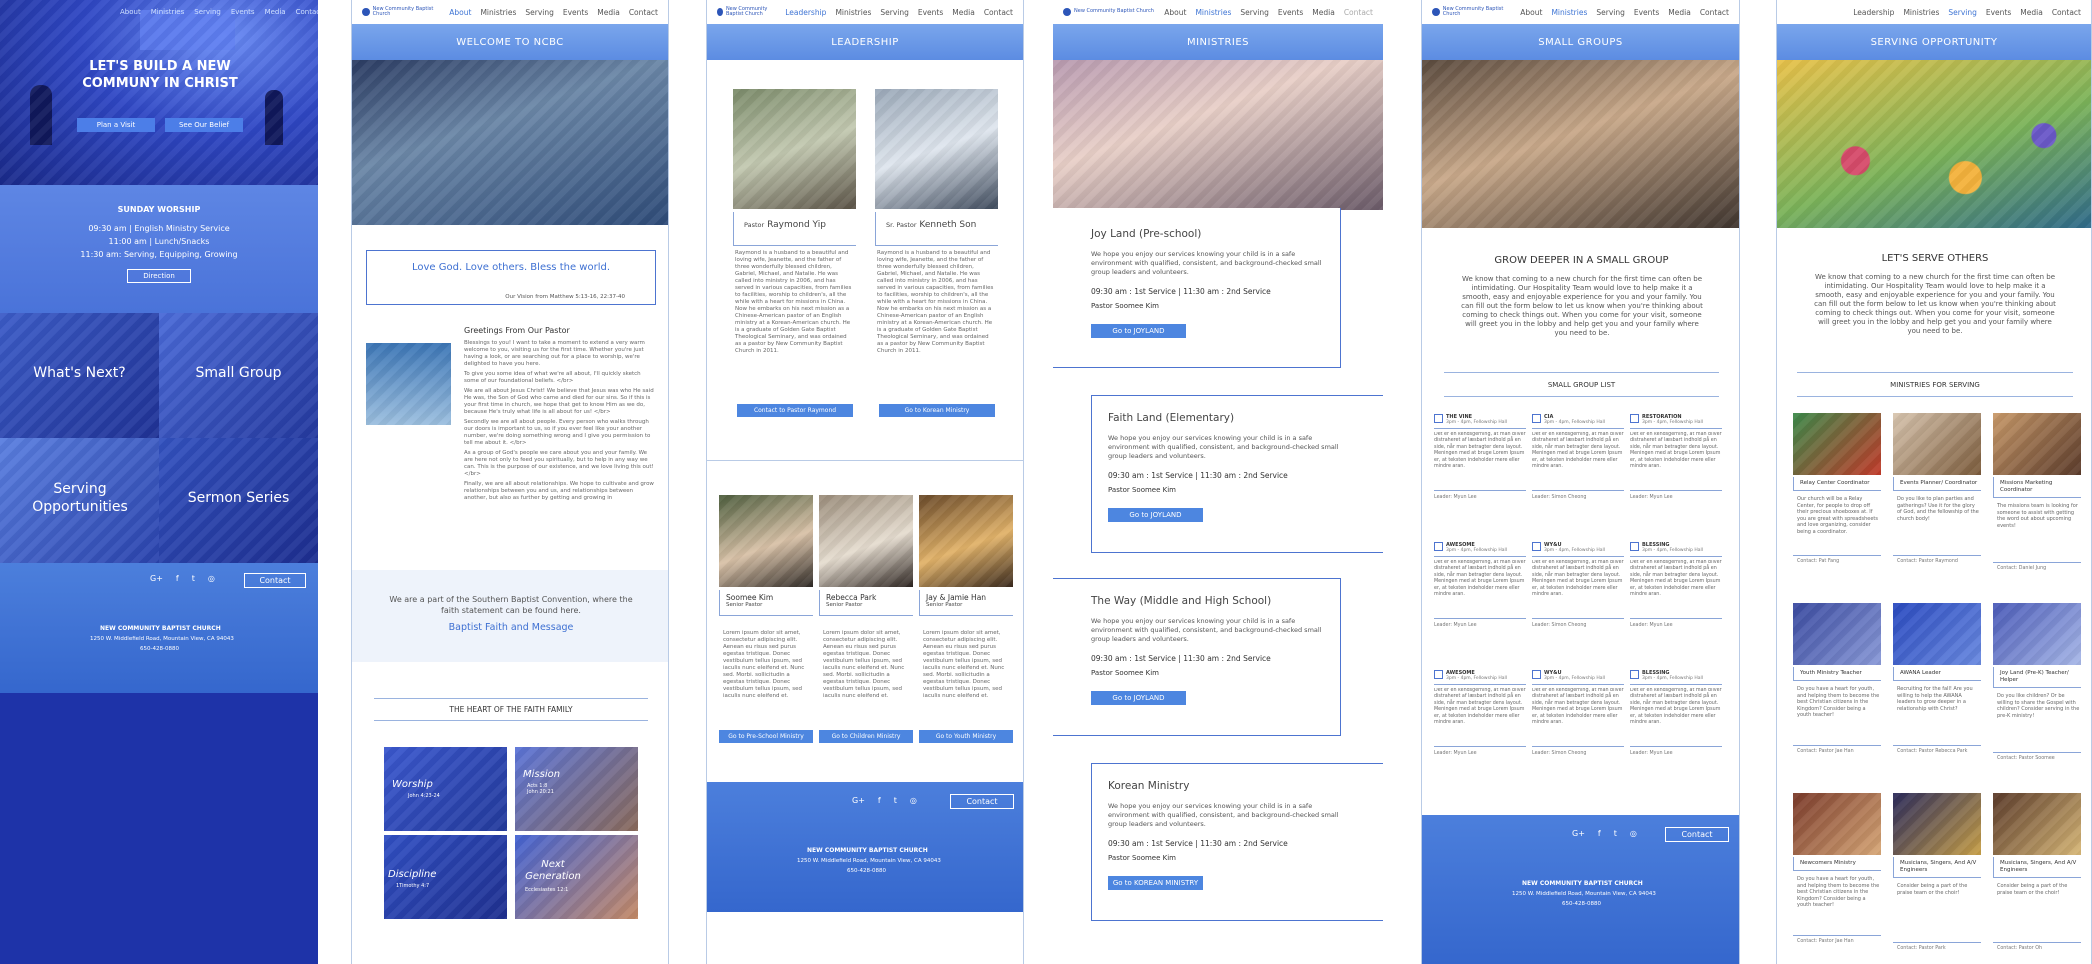  Describe the element at coordinates (445, 877) in the screenshot. I see `tile-discipline: Discipline 1Timothy 4:7` at that location.